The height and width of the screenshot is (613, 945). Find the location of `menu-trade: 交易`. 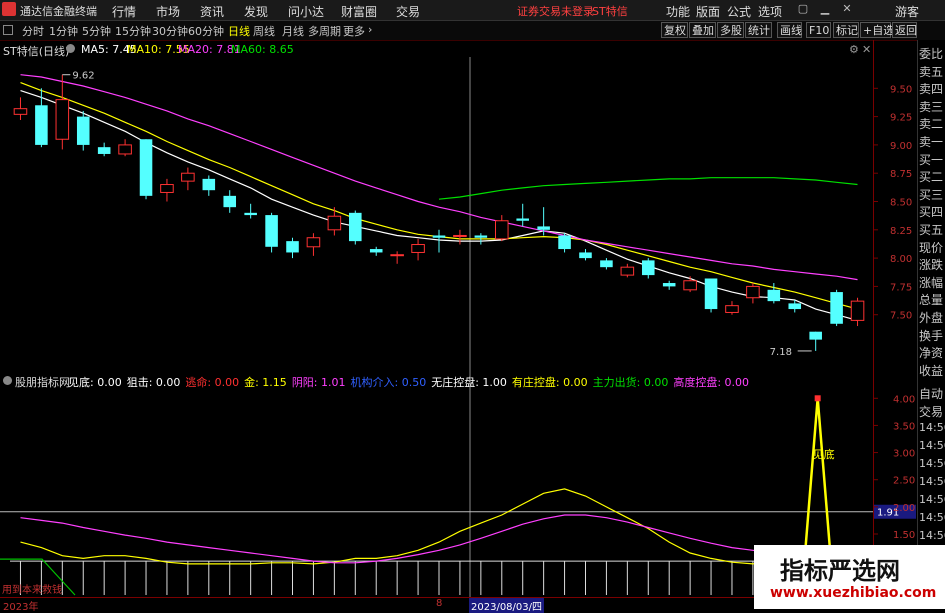

menu-trade: 交易 is located at coordinates (408, 11).